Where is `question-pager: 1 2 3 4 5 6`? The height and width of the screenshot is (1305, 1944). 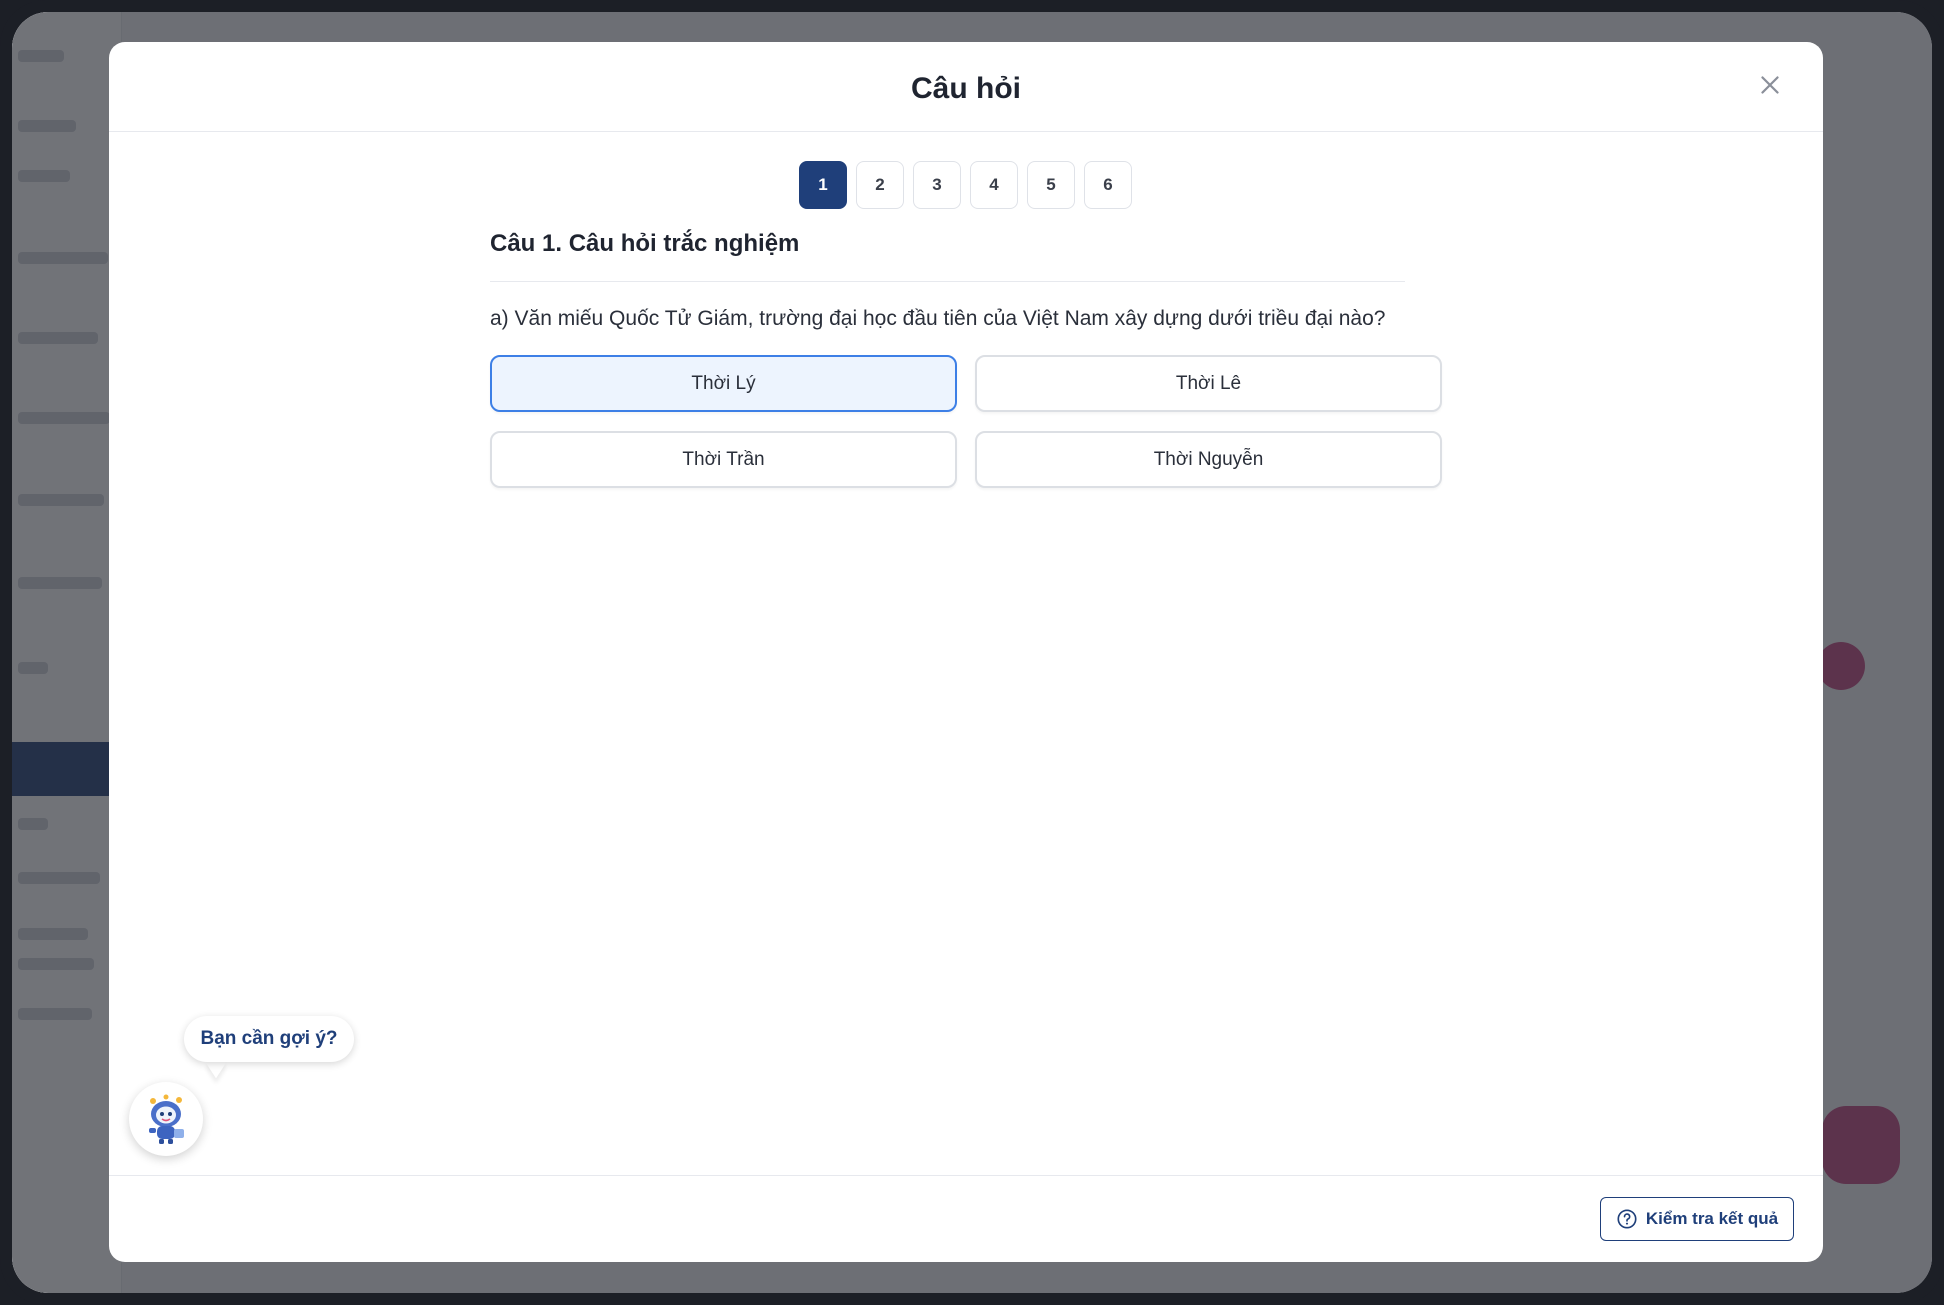 question-pager: 1 2 3 4 5 6 is located at coordinates (965, 185).